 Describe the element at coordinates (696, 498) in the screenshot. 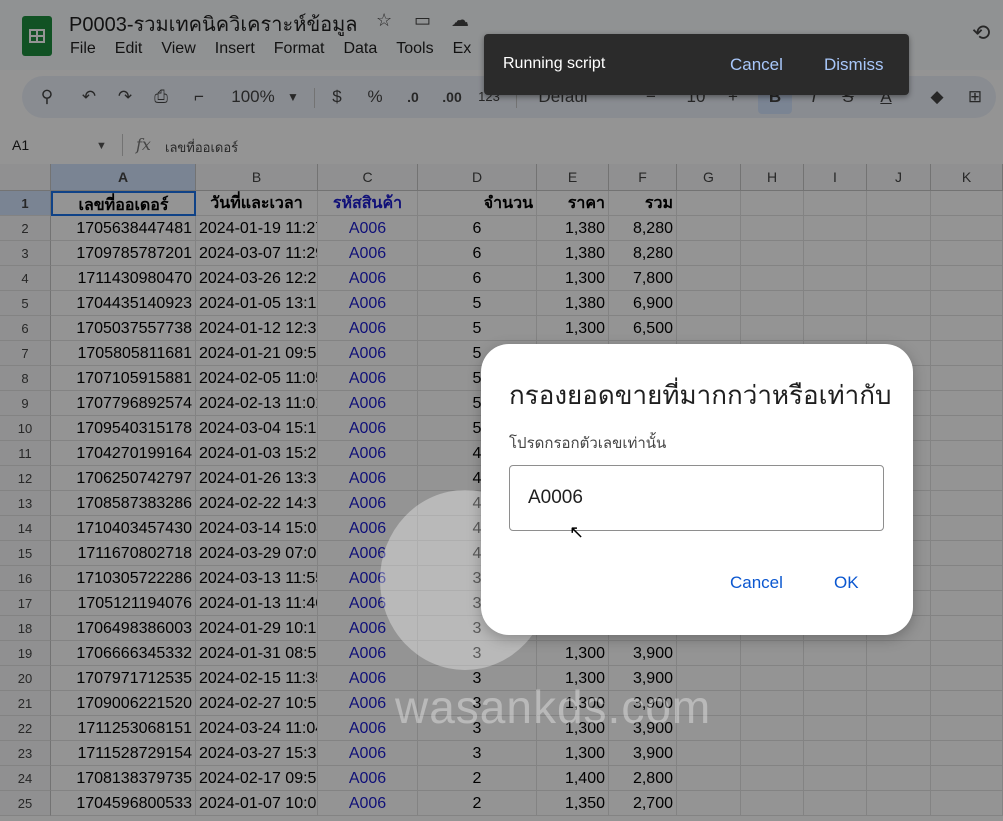

I see `dialog-input-field` at that location.